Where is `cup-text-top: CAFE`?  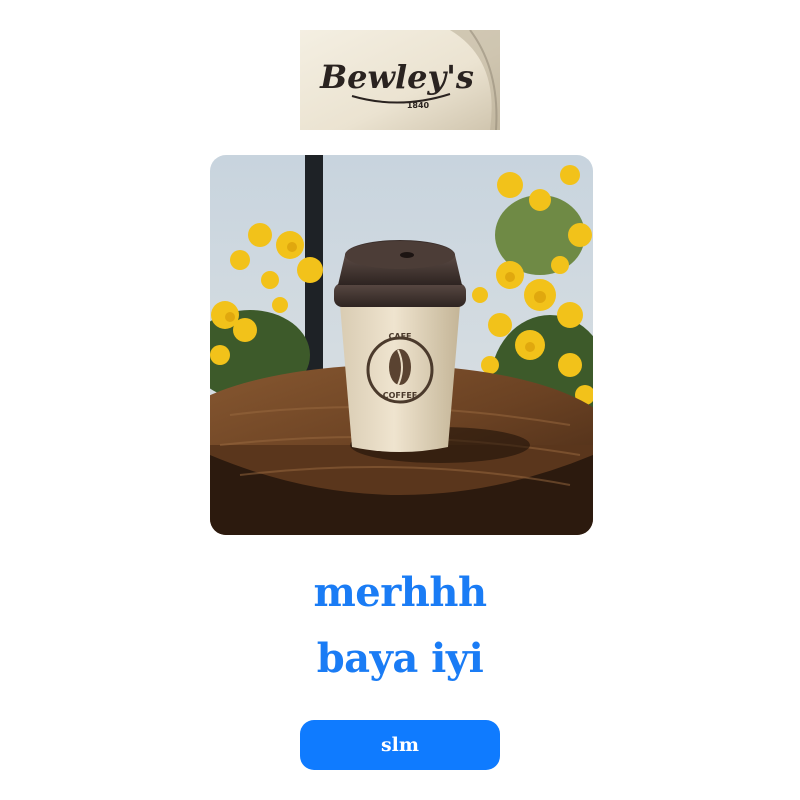
cup-text-top: CAFE is located at coordinates (400, 336).